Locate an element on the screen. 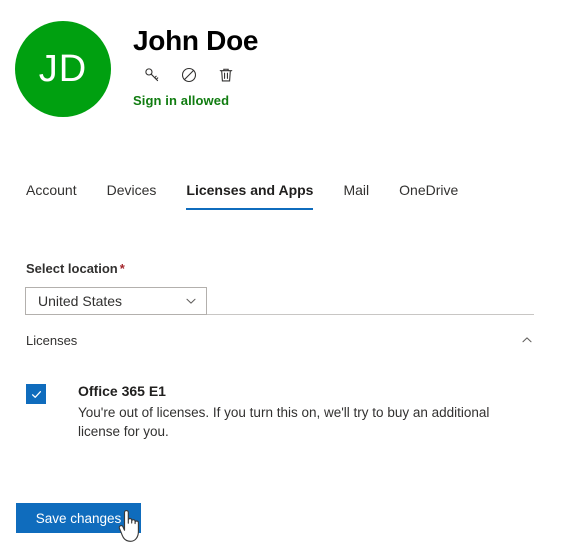 The height and width of the screenshot is (553, 561). trash-icon is located at coordinates (226, 75).